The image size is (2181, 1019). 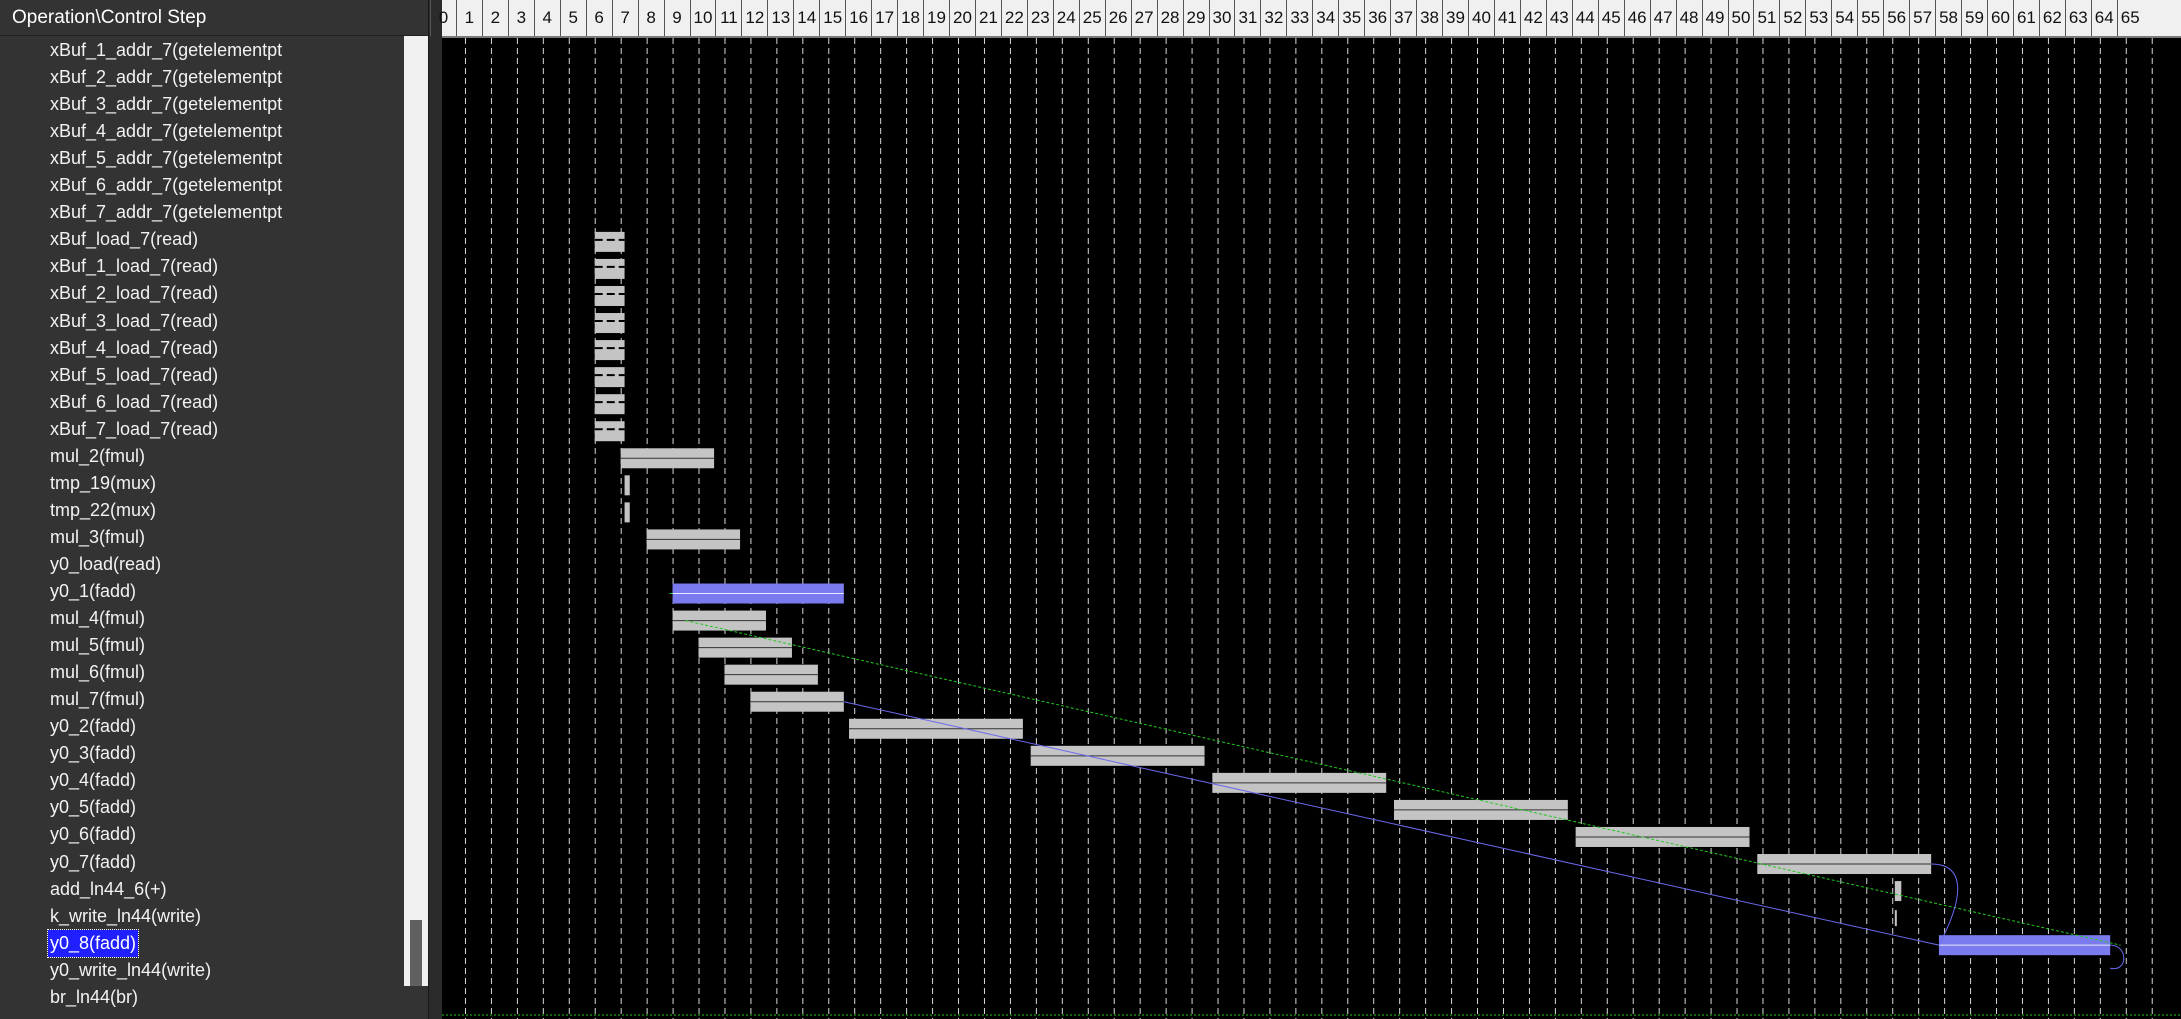 What do you see at coordinates (1740, 18) in the screenshot?
I see `step-header-cell: 50` at bounding box center [1740, 18].